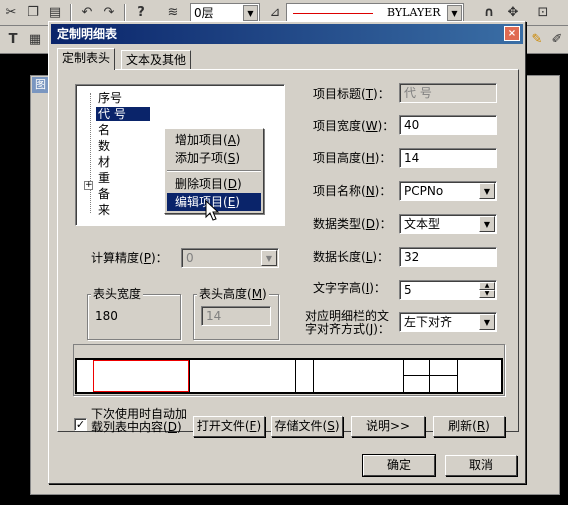 This screenshot has height=505, width=568. Describe the element at coordinates (422, 224) in the screenshot. I see `data-type-value: 文本型` at that location.